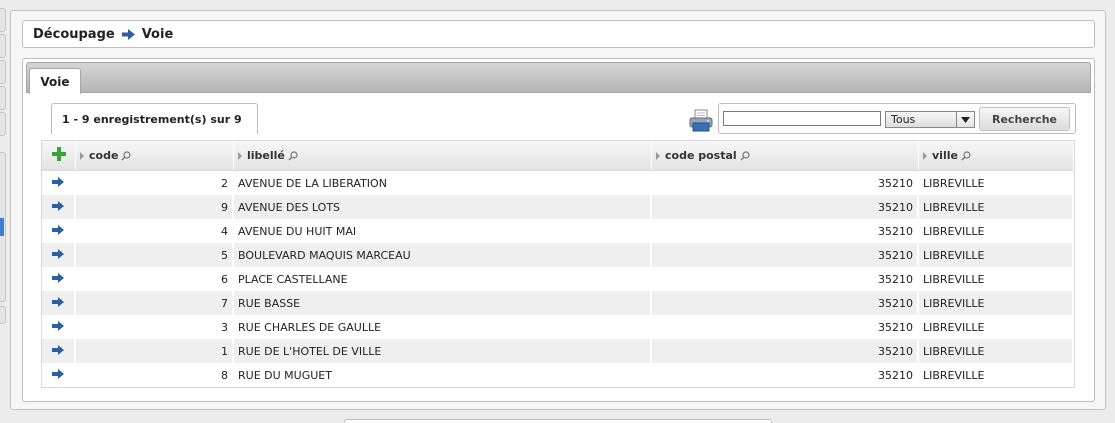 The height and width of the screenshot is (423, 1115). What do you see at coordinates (155, 255) in the screenshot?
I see `cell-code: 5` at bounding box center [155, 255].